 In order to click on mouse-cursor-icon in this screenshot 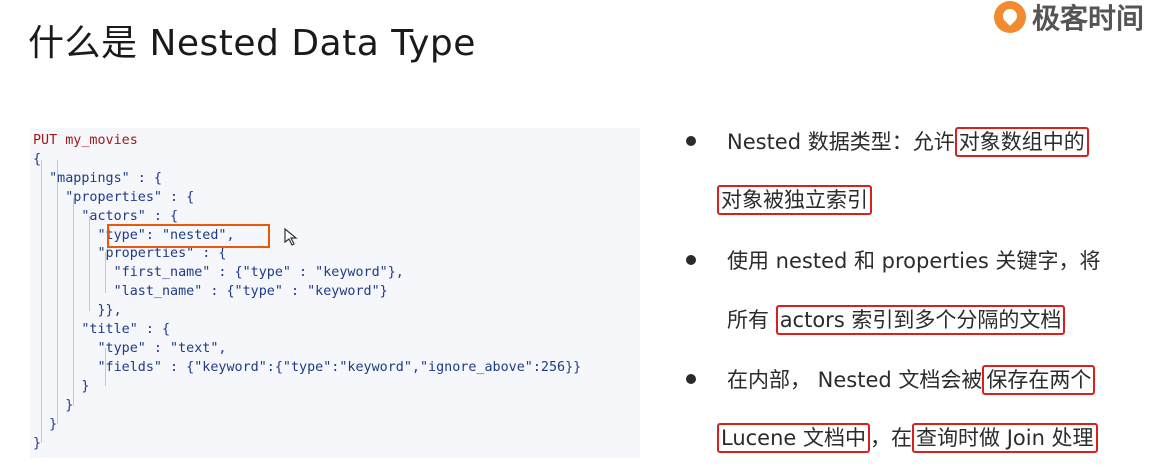, I will do `click(291, 236)`.